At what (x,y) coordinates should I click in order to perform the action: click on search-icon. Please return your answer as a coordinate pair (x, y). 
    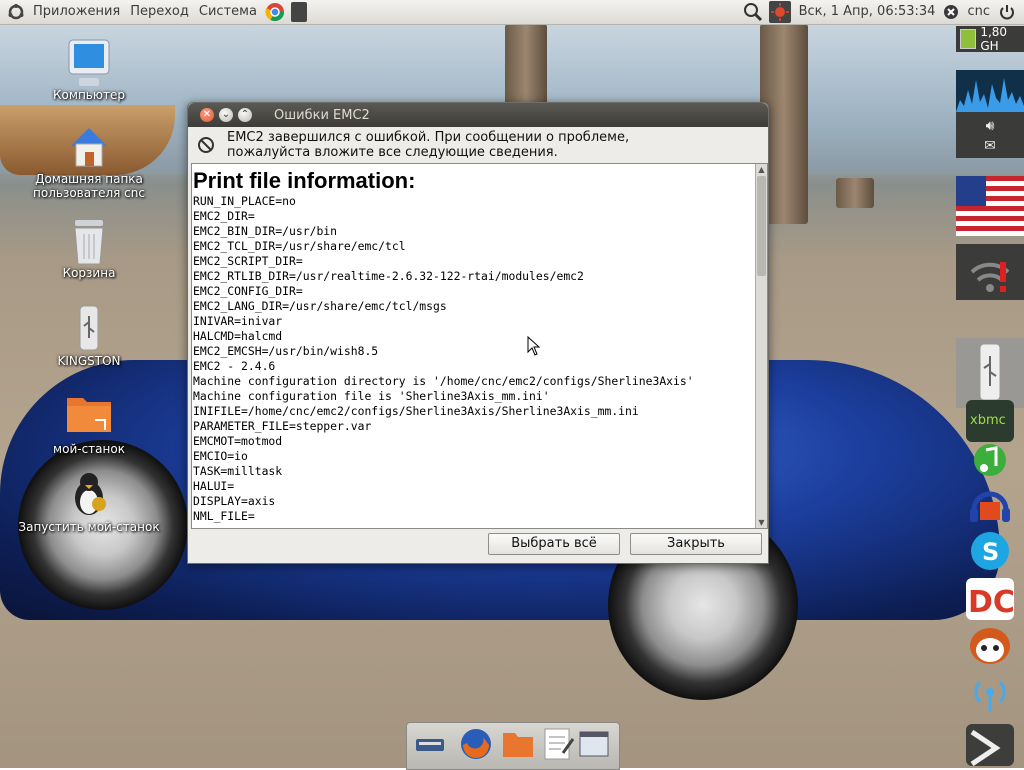
    Looking at the image, I should click on (753, 12).